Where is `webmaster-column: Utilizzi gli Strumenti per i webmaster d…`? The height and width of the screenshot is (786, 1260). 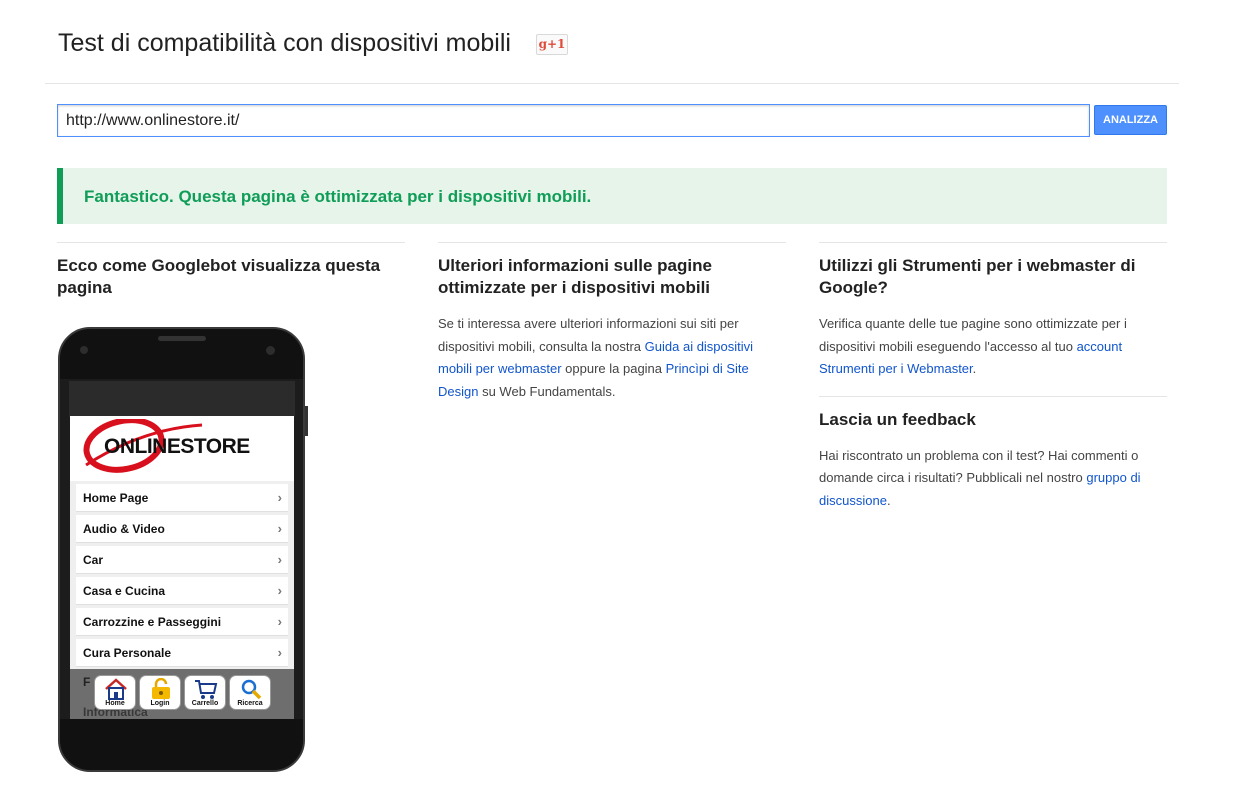
webmaster-column: Utilizzi gli Strumenti per i webmaster d… is located at coordinates (993, 377).